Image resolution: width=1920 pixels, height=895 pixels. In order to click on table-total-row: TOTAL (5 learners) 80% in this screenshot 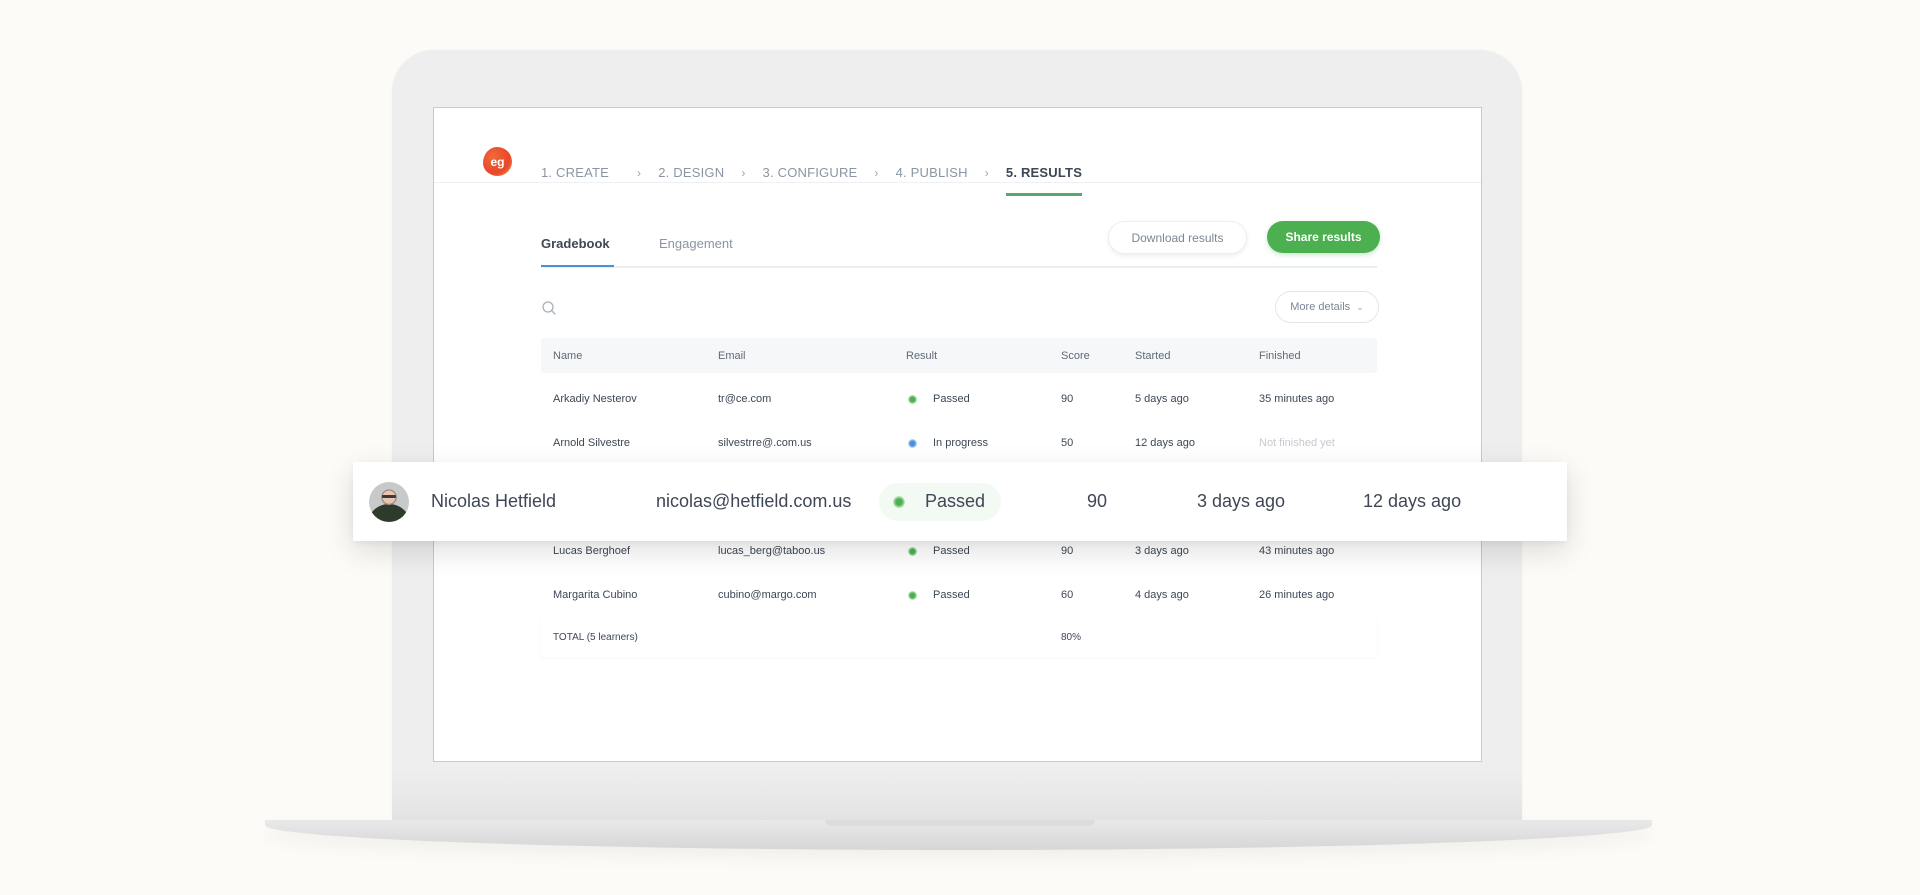, I will do `click(959, 637)`.